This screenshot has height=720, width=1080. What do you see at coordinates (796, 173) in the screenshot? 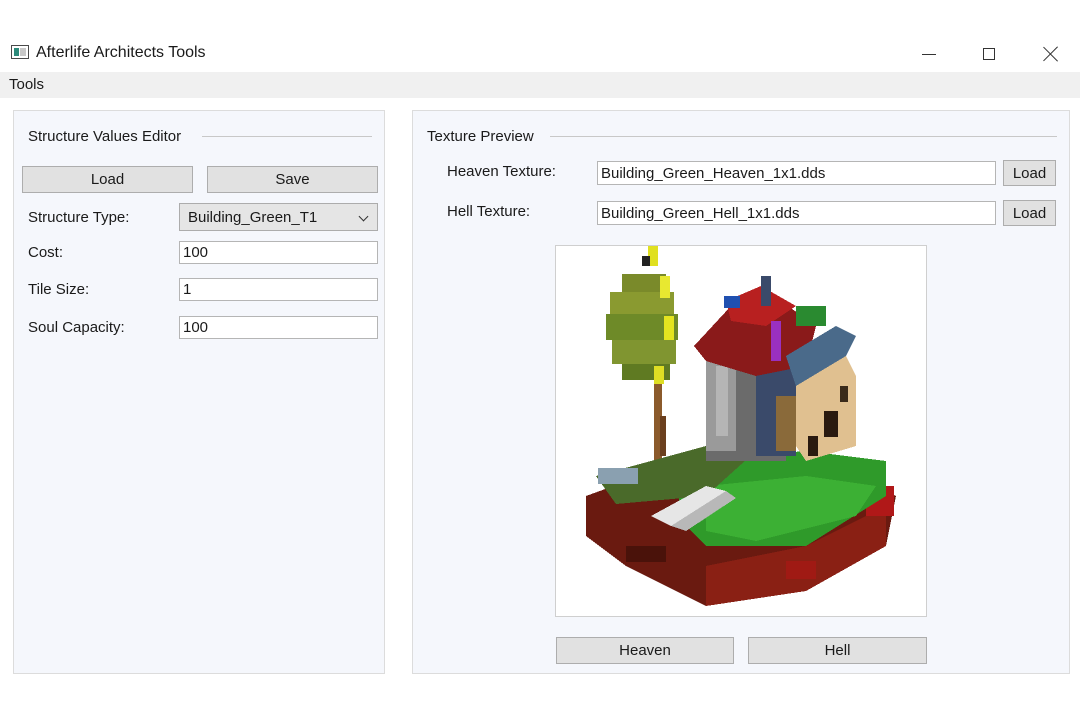
I see `heaven-texture-input: Building_Green_Heaven_1x1.dds` at bounding box center [796, 173].